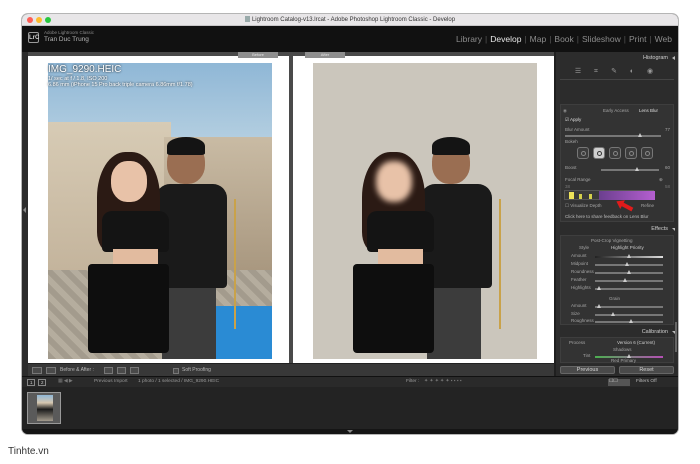 The width and height of the screenshot is (700, 464). Describe the element at coordinates (629, 306) in the screenshot. I see `grain-amount-slider` at that location.